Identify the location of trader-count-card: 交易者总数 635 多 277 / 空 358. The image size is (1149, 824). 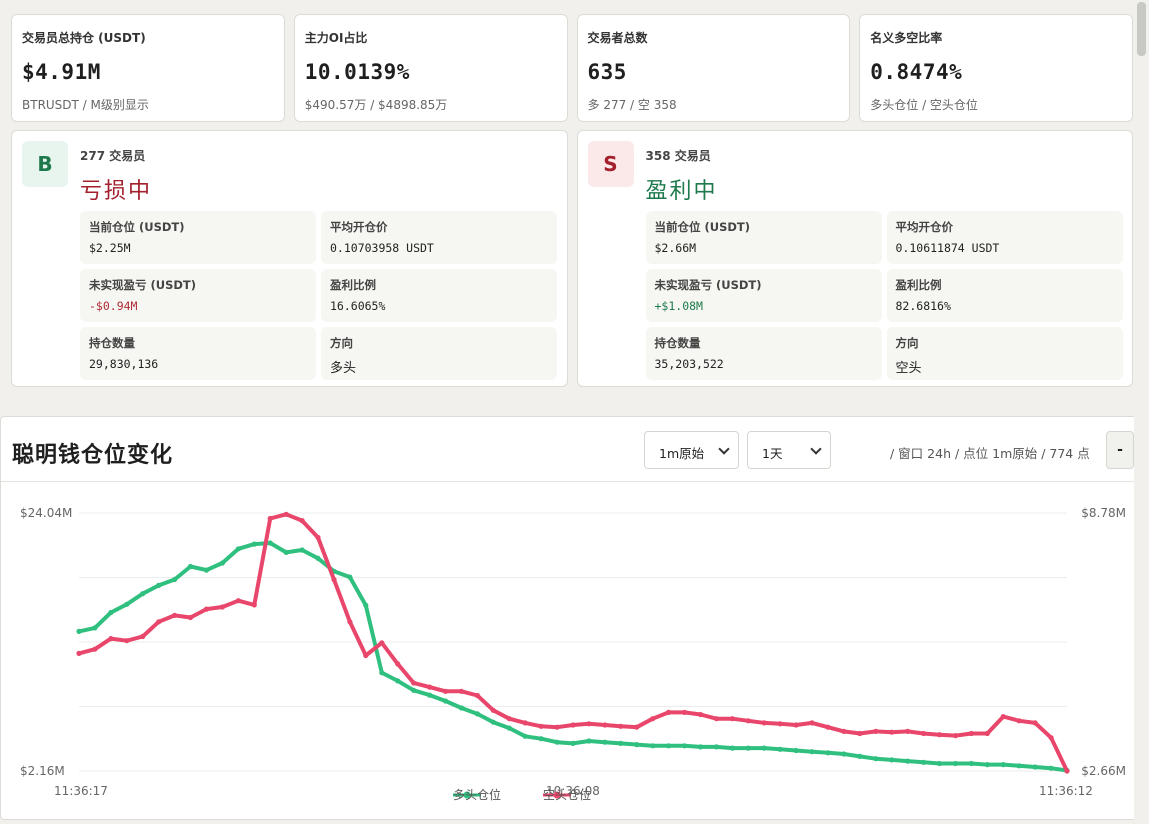
(713, 68).